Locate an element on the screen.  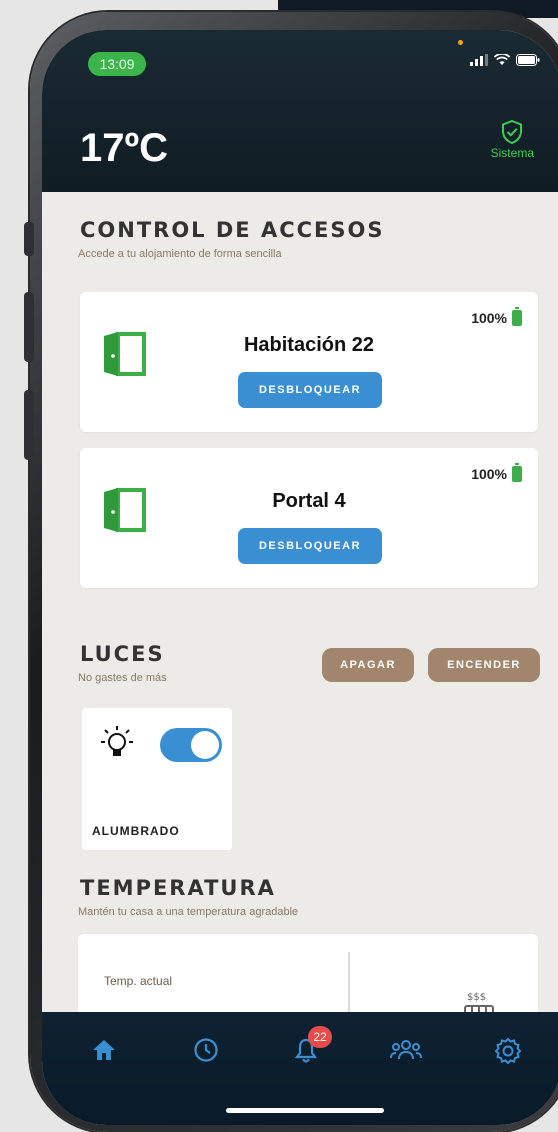
tab-notifications: 22 is located at coordinates (310, 1047).